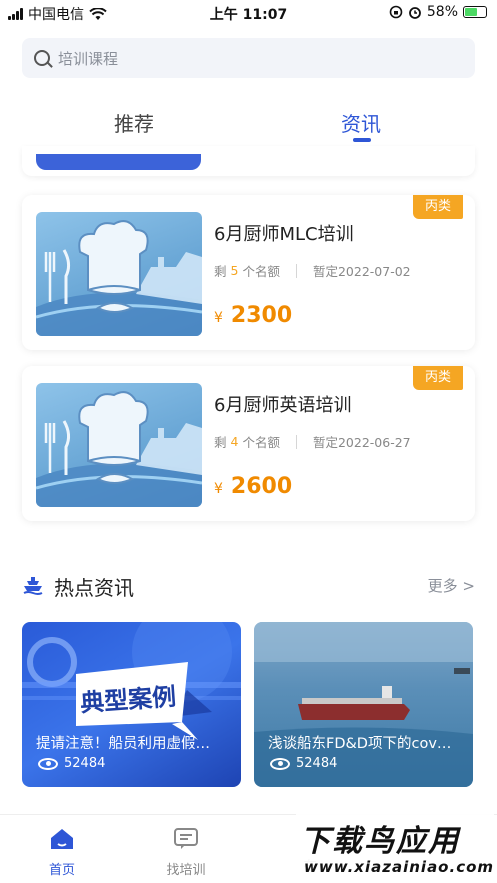  What do you see at coordinates (248, 58) in the screenshot?
I see `search-bar: 培训课程` at bounding box center [248, 58].